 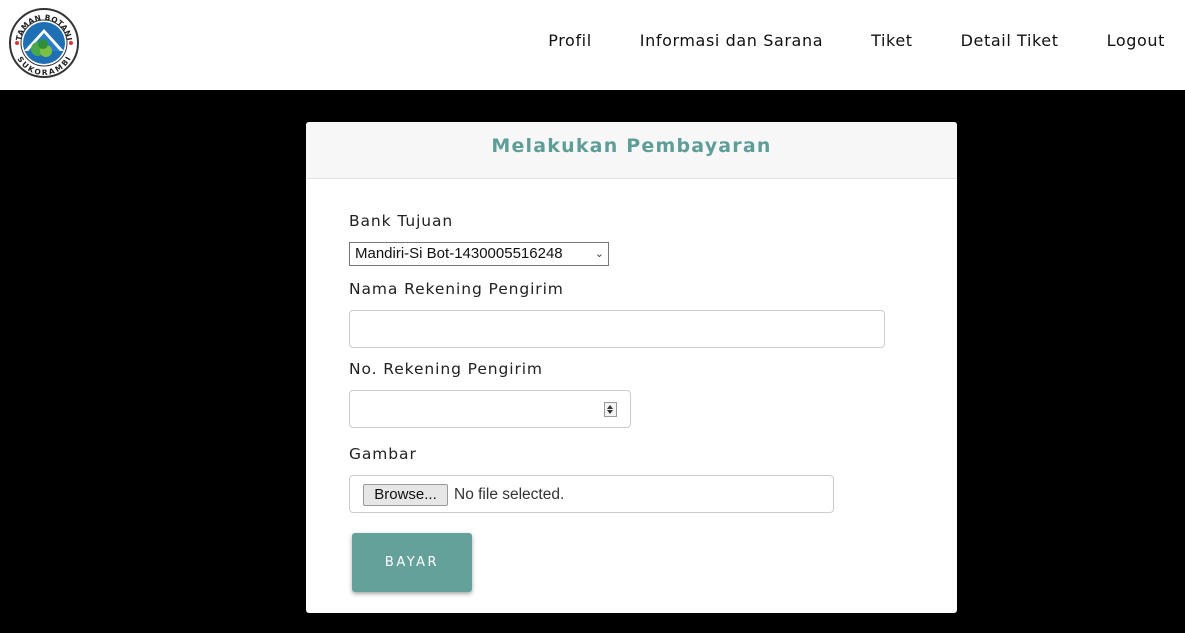 What do you see at coordinates (610, 409) in the screenshot?
I see `number-spinner-icon` at bounding box center [610, 409].